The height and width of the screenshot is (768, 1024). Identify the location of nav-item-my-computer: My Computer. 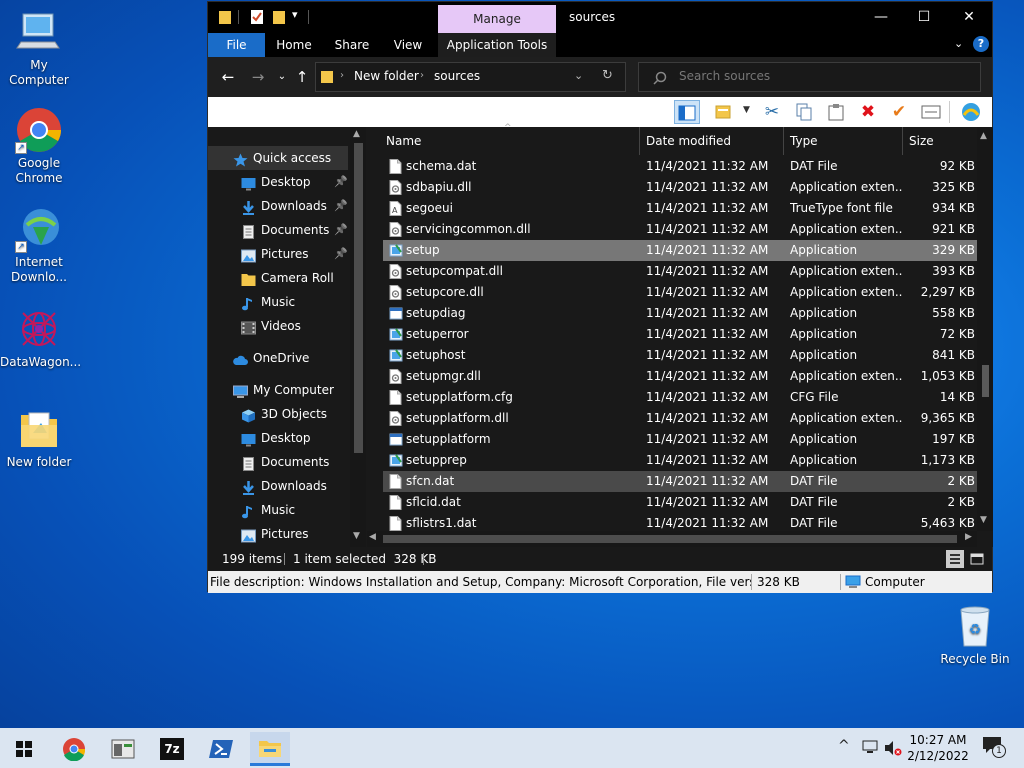
(278, 390).